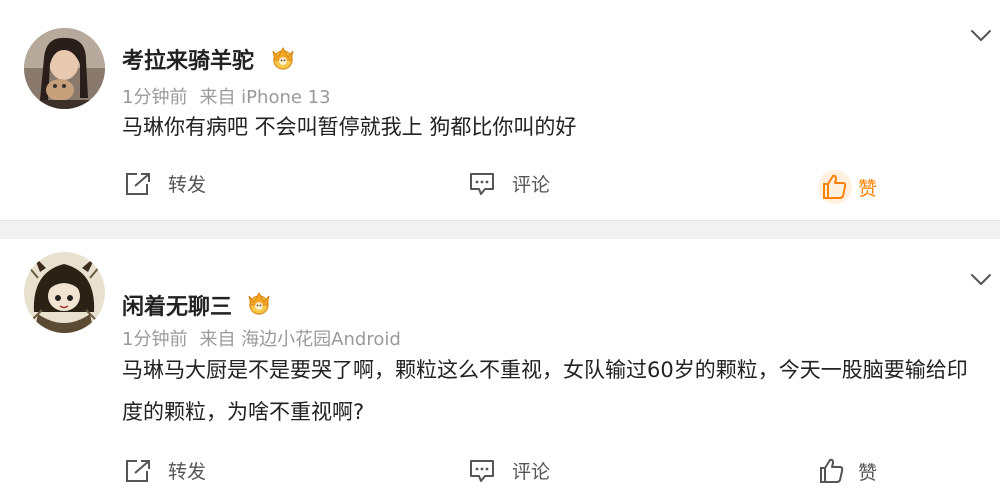  What do you see at coordinates (188, 59) in the screenshot?
I see `username: 考拉来骑羊驼` at bounding box center [188, 59].